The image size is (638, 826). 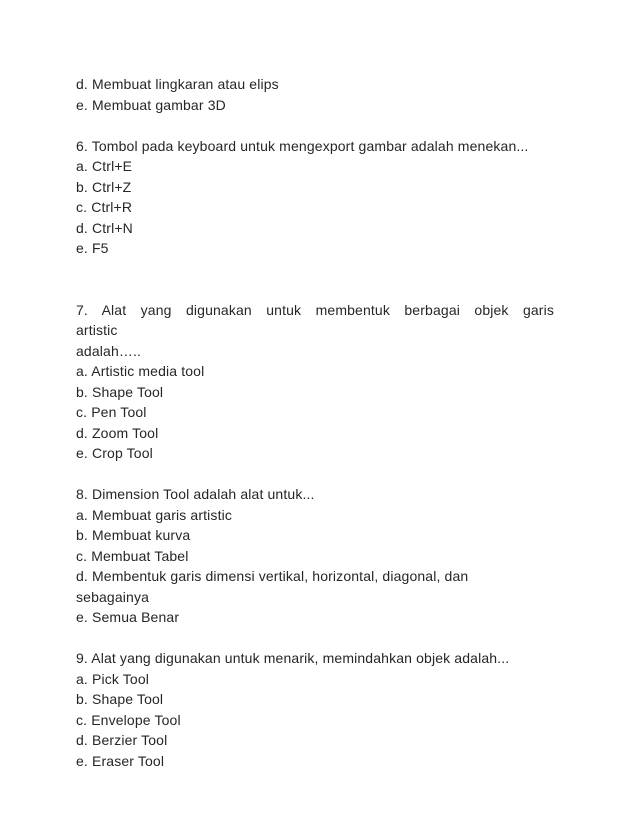 What do you see at coordinates (154, 514) in the screenshot?
I see `question-8-option-a: a. Membuat garis artistic` at bounding box center [154, 514].